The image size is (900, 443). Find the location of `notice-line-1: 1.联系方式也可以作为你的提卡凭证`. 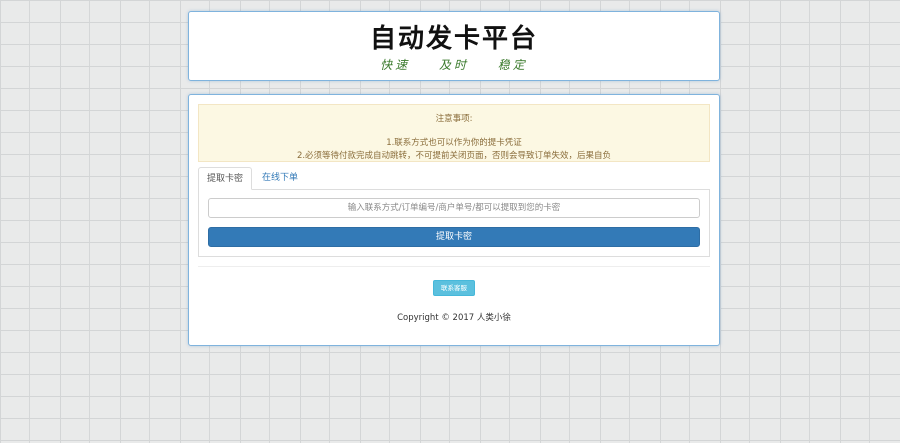

notice-line-1: 1.联系方式也可以作为你的提卡凭证 is located at coordinates (454, 143).